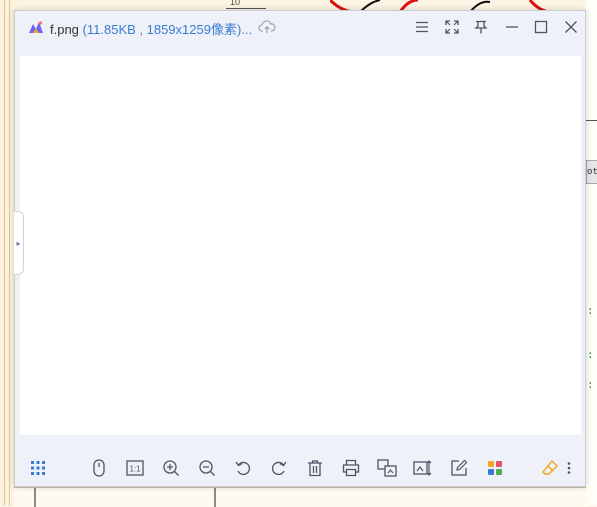 This screenshot has height=507, width=597. I want to click on zoom-in-icon, so click(171, 468).